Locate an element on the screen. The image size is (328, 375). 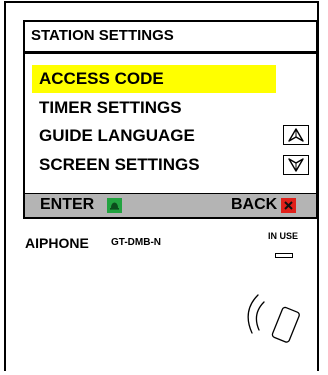
enter-label: ENTER is located at coordinates (67, 205).